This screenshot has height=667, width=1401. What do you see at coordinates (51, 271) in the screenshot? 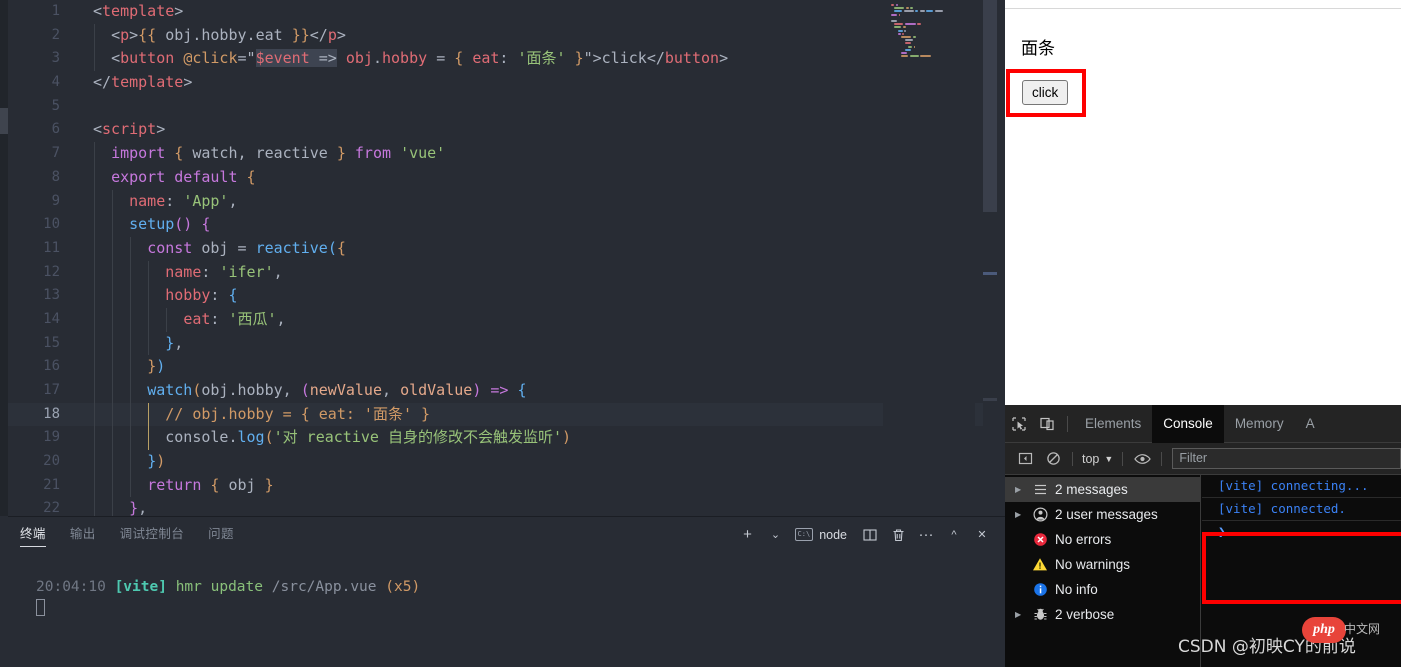
I see `line-number: 12` at bounding box center [51, 271].